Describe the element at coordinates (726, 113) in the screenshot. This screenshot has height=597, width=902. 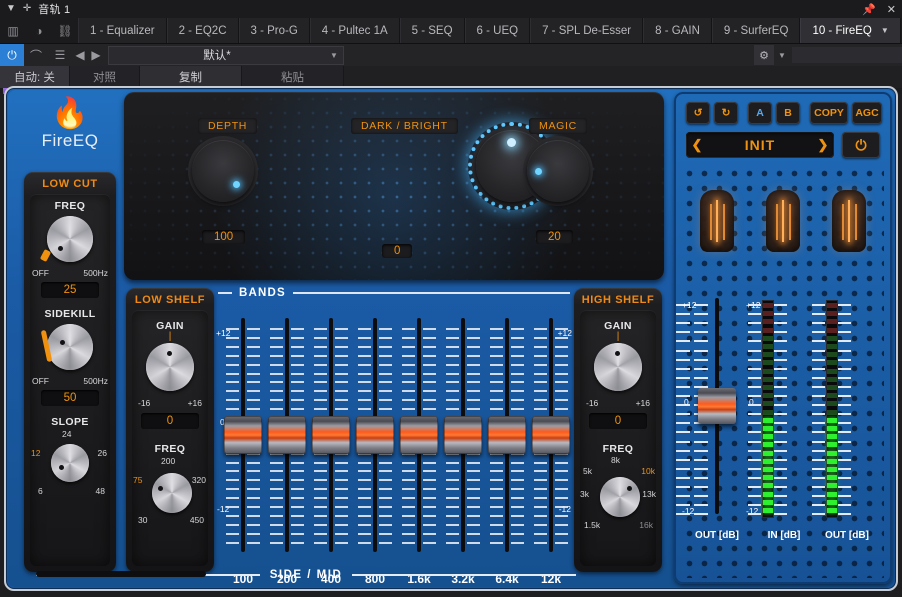
I see `redo-button: ↻` at that location.